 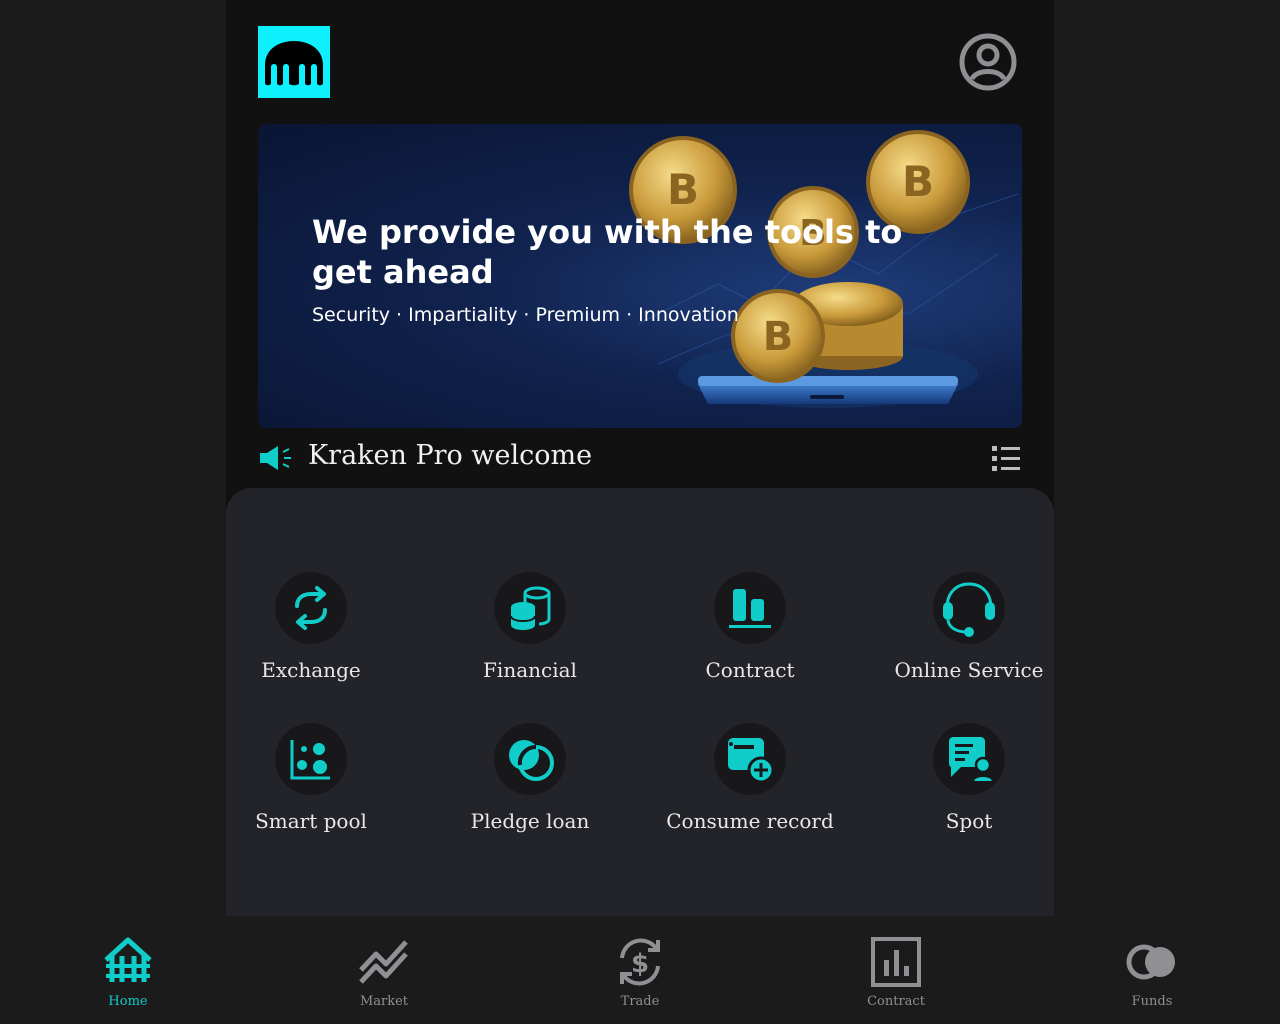 I want to click on funds-circles-icon, so click(x=1150, y=962).